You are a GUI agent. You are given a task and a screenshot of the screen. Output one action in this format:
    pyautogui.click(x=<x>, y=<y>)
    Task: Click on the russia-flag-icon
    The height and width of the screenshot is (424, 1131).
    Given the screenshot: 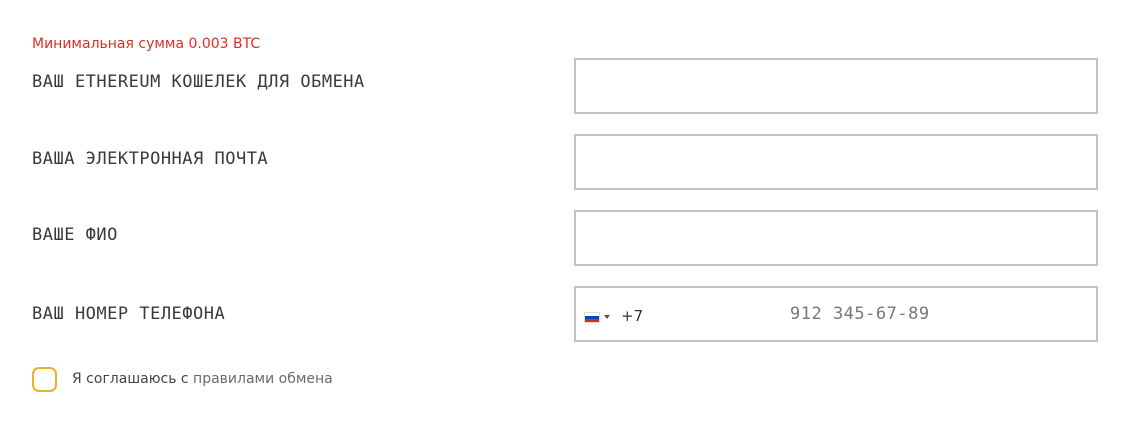 What is the action you would take?
    pyautogui.click(x=592, y=317)
    